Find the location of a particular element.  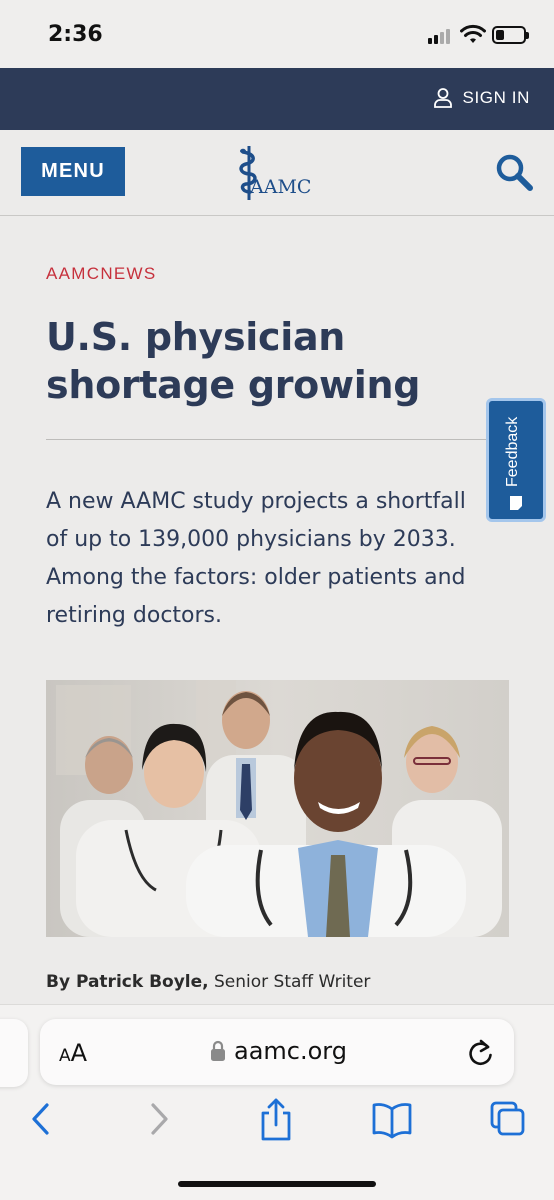

previous-tab-preview is located at coordinates (14, 1053).